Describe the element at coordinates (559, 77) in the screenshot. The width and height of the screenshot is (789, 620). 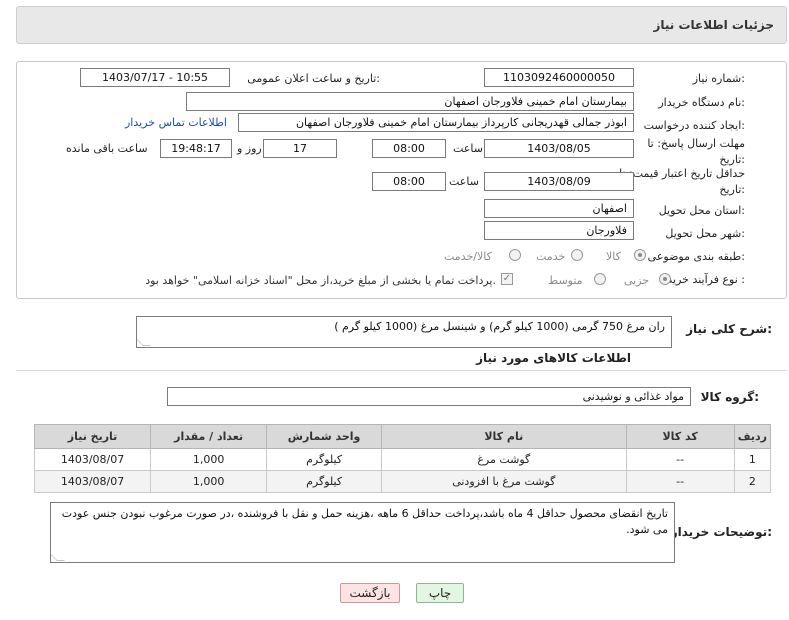
I see `need-number-field: 1103092460000050` at that location.